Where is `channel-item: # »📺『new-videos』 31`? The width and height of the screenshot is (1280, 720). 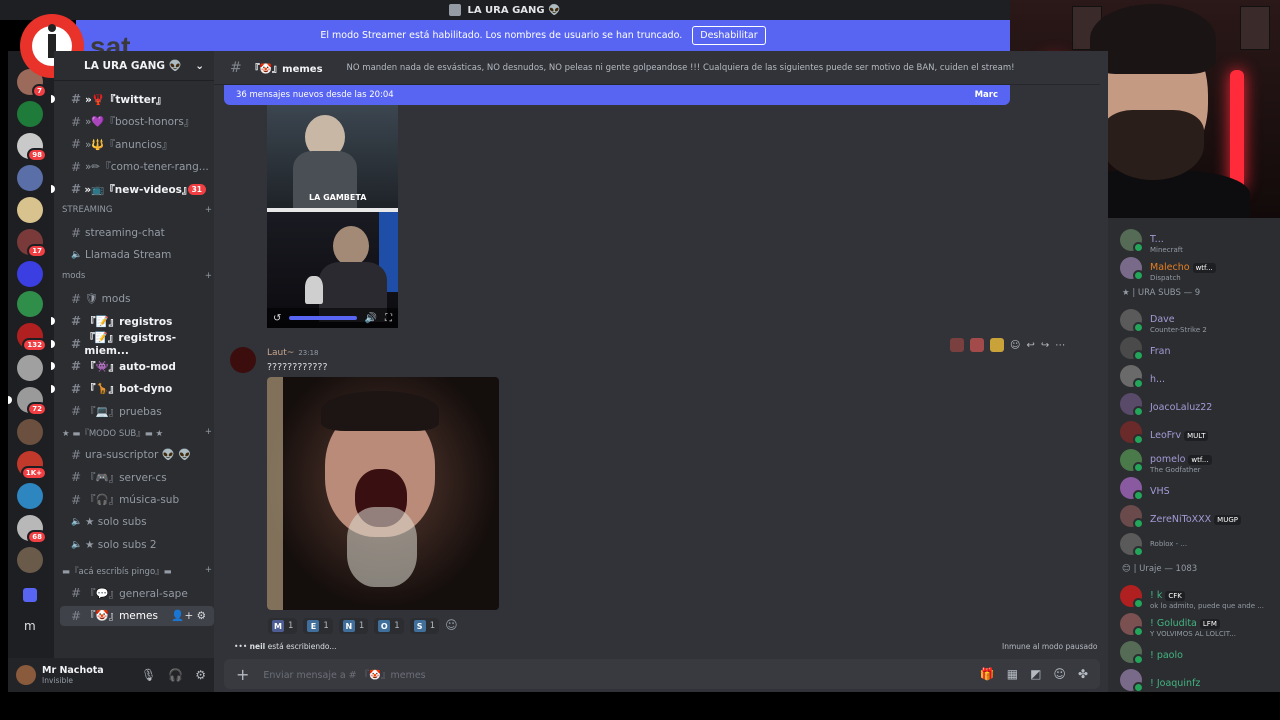 channel-item: # »📺『new-videos』 31 is located at coordinates (132, 189).